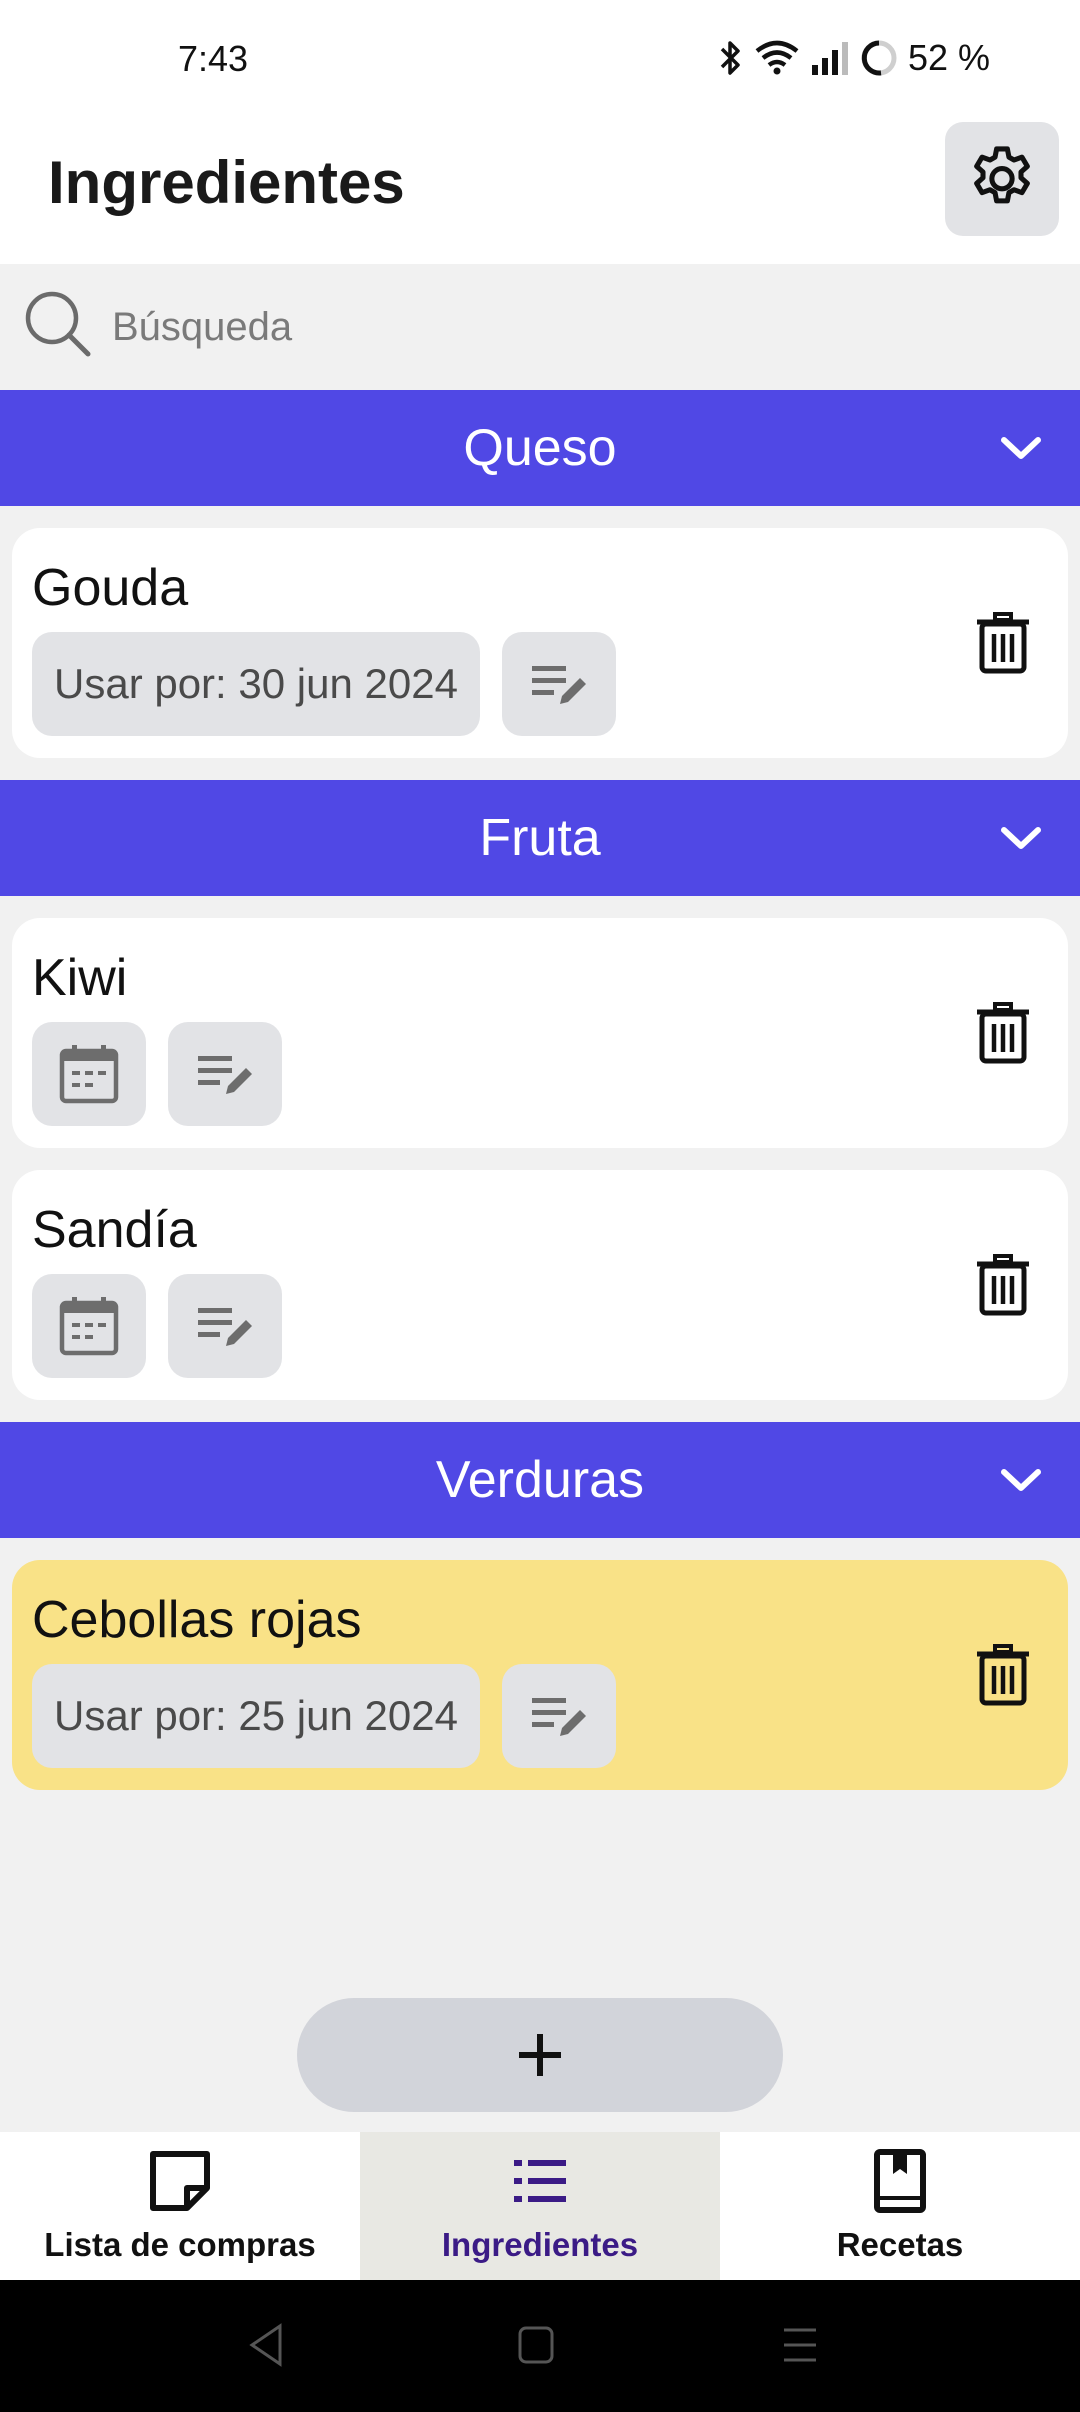  I want to click on page-title: Ingredientes, so click(226, 182).